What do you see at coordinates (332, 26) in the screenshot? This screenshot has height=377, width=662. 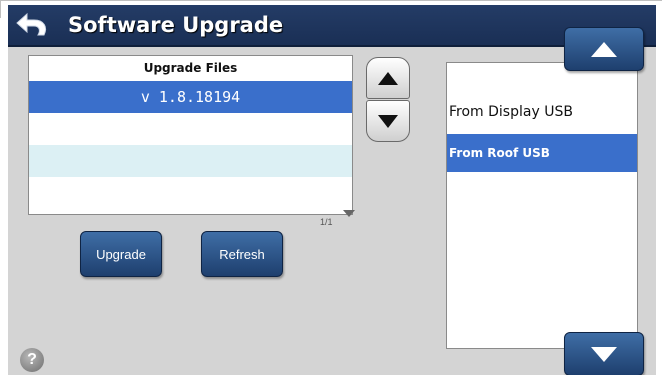 I see `header-bar: Software Upgrade` at bounding box center [332, 26].